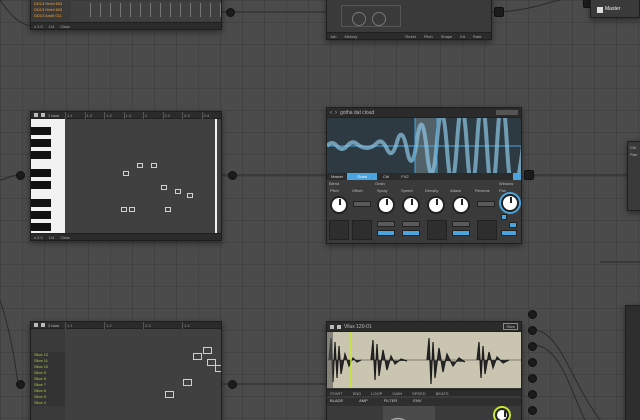  What do you see at coordinates (337, 176) in the screenshot?
I see `tab-master: Master` at bounding box center [337, 176].